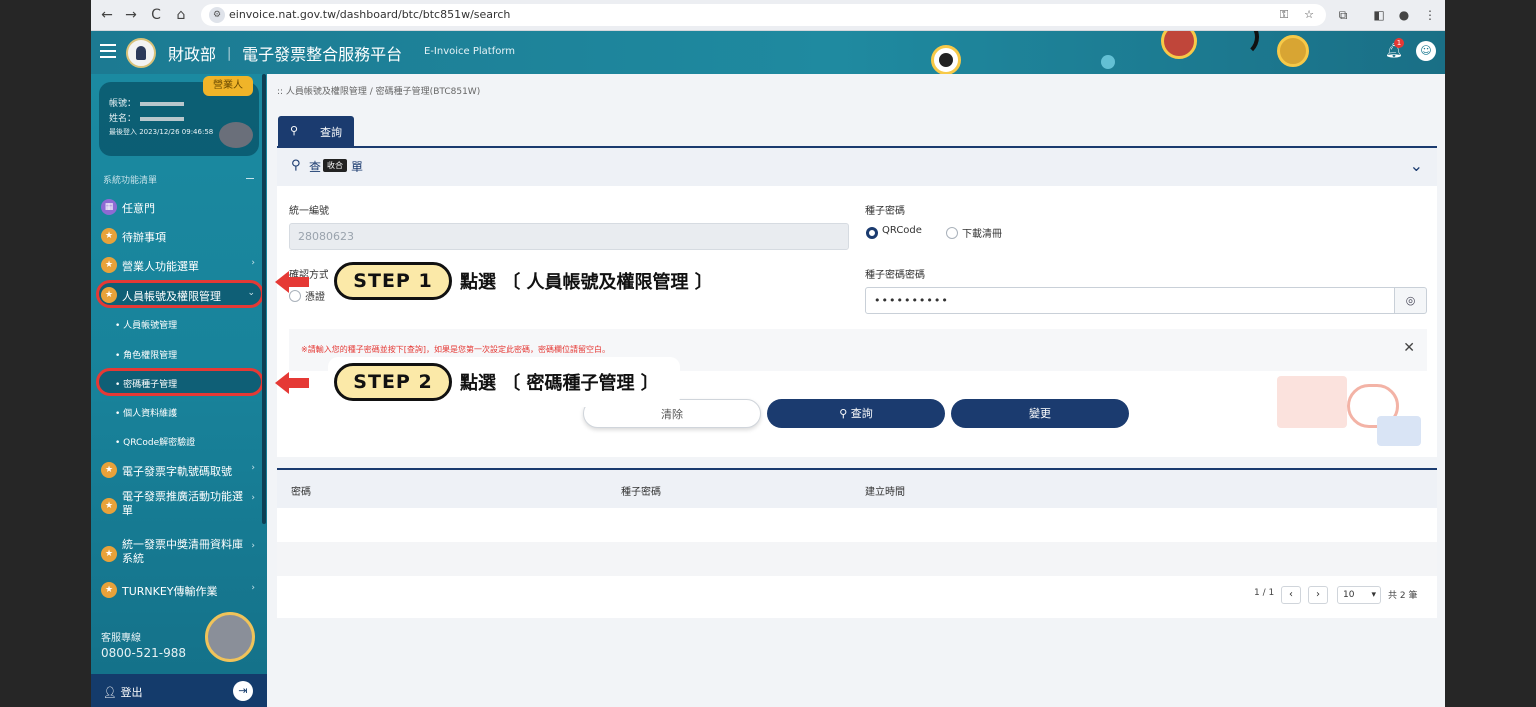 The width and height of the screenshot is (1536, 707). I want to click on total-count: 共 2 筆, so click(1403, 596).